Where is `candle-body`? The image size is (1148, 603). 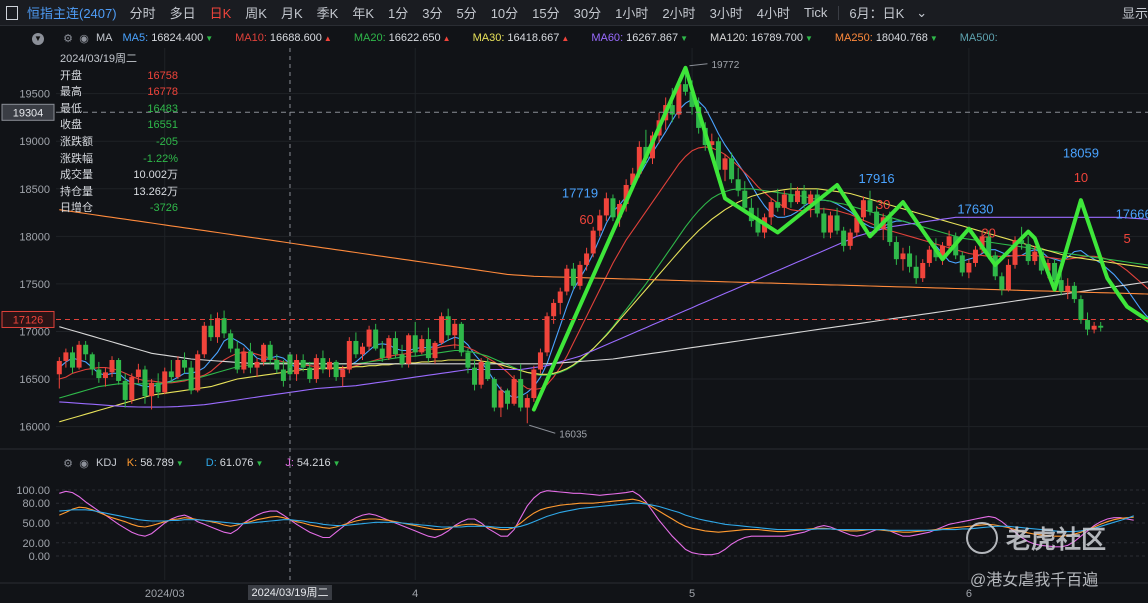
candle-body is located at coordinates (119, 370).